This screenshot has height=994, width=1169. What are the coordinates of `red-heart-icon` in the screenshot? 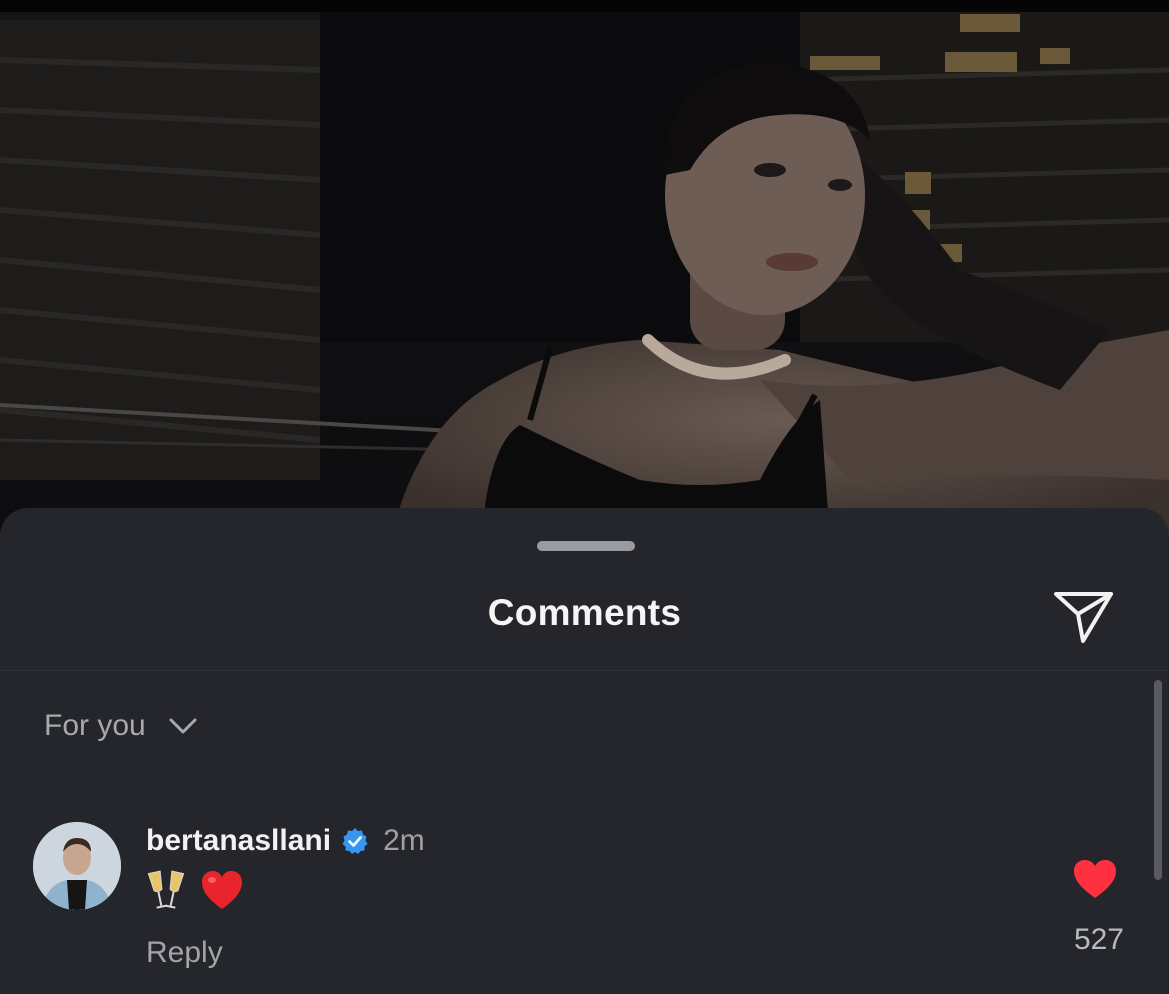 It's located at (222, 890).